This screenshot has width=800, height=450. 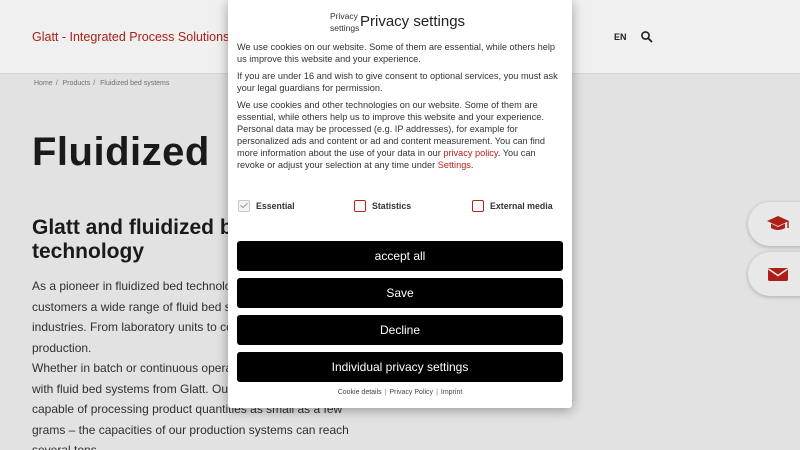 What do you see at coordinates (400, 367) in the screenshot?
I see `individual-privacy-settings-button: Individual privacy settings` at bounding box center [400, 367].